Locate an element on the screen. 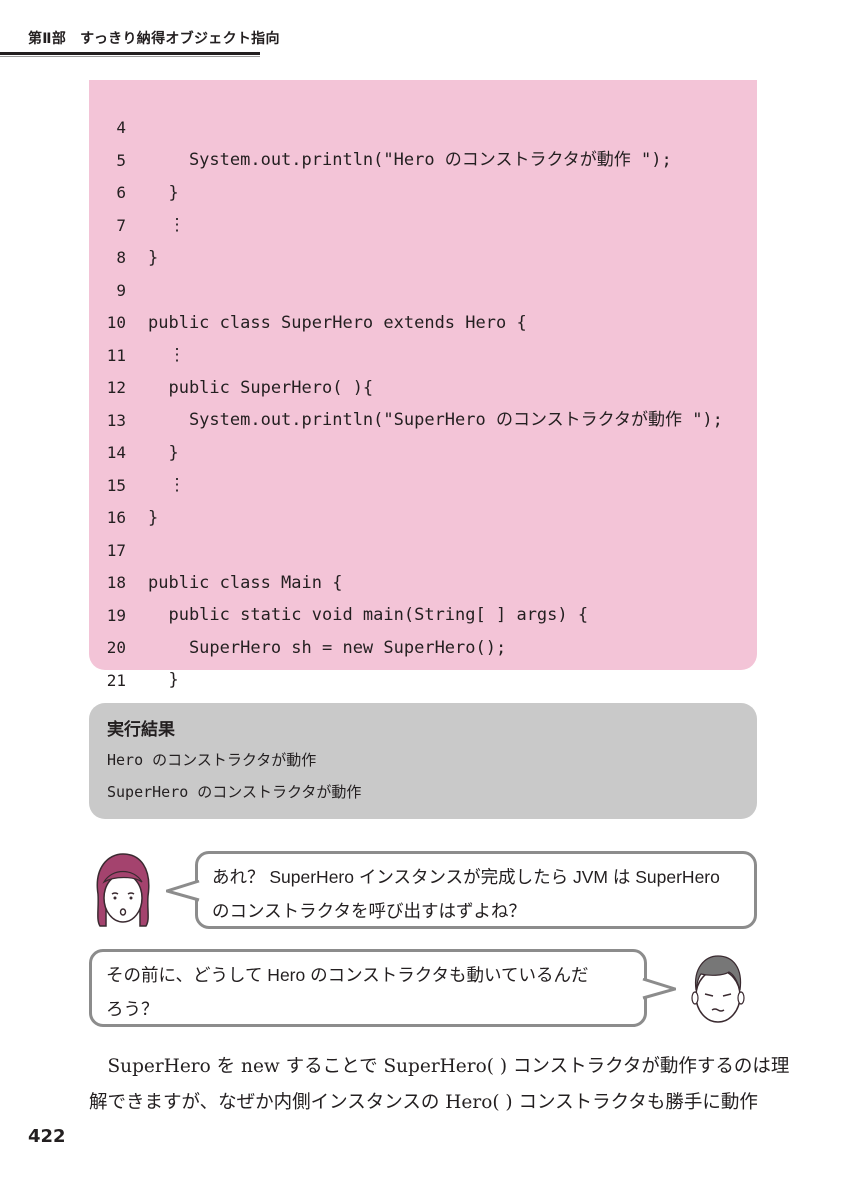 Image resolution: width=846 pixels, height=1200 pixels. part-title: すっきり納得オブジェクト指向 is located at coordinates (180, 39).